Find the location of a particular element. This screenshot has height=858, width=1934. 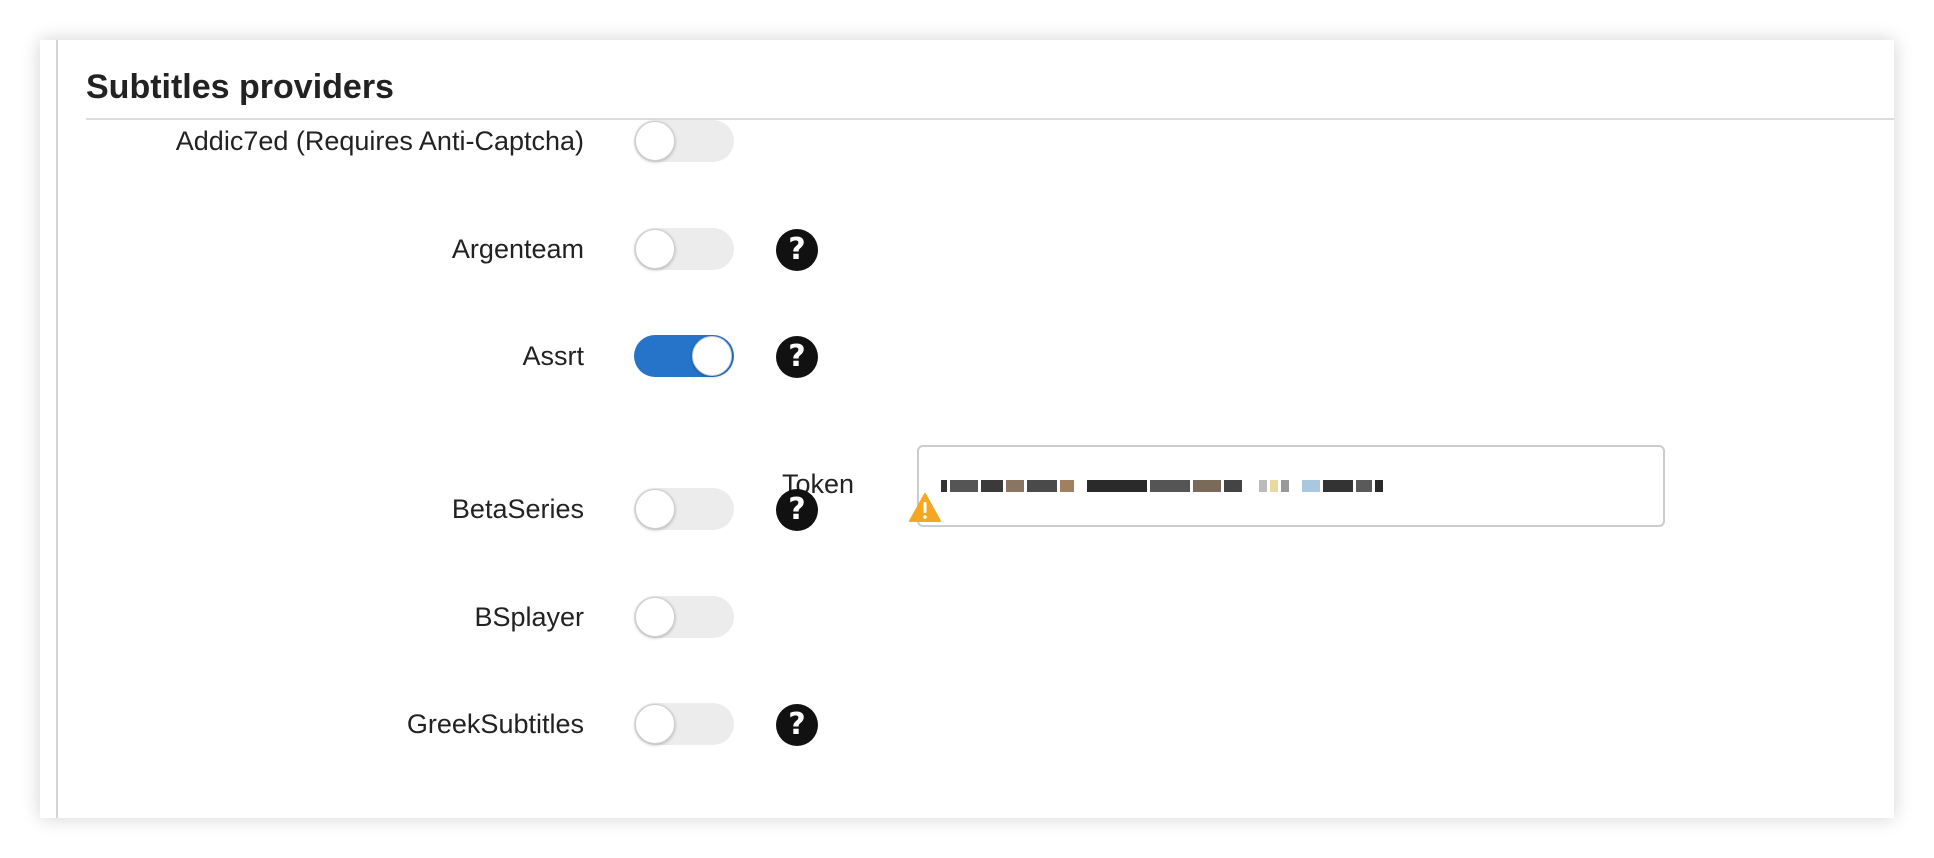

provider-row-greeksubtitles: GreekSubtitles ? is located at coordinates (967, 725).